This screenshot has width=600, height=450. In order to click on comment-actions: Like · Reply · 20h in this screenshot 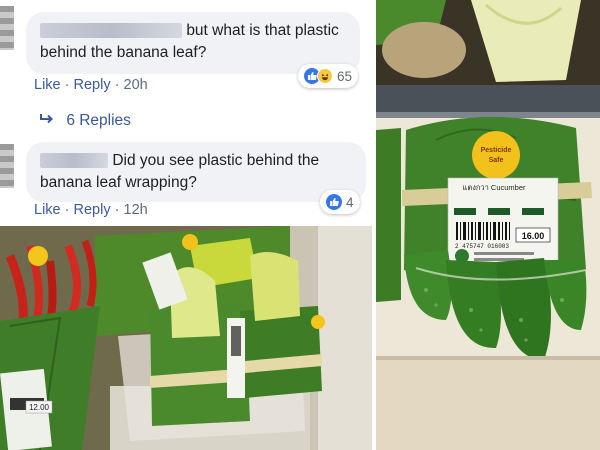, I will do `click(91, 85)`.